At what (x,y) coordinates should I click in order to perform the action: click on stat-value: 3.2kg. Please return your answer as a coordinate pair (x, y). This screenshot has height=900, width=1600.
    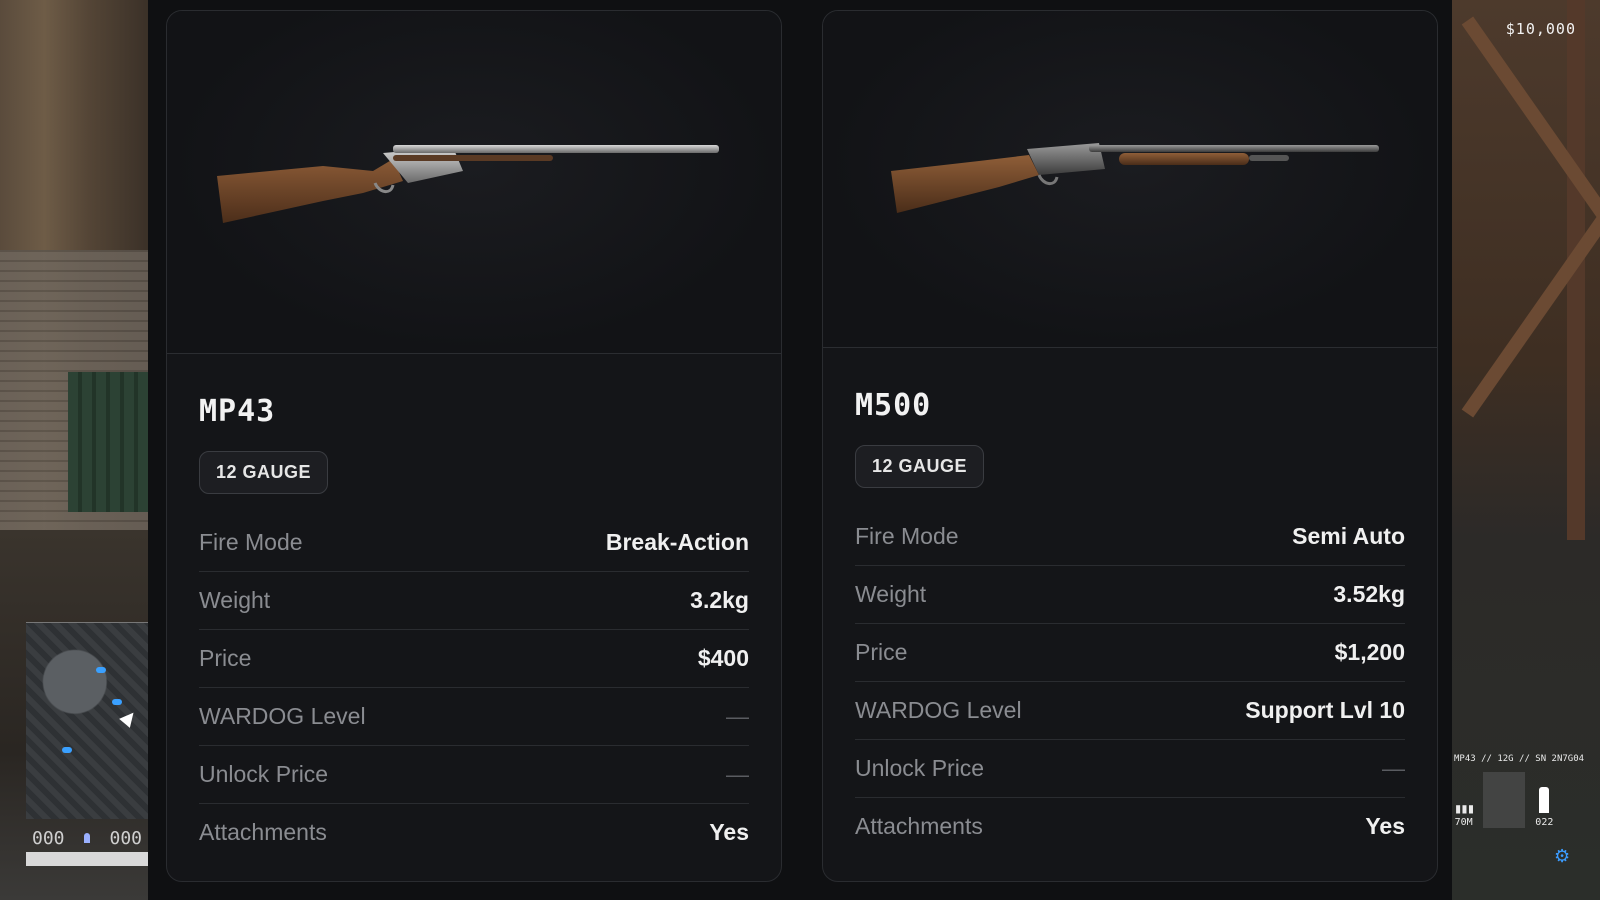
    Looking at the image, I should click on (719, 600).